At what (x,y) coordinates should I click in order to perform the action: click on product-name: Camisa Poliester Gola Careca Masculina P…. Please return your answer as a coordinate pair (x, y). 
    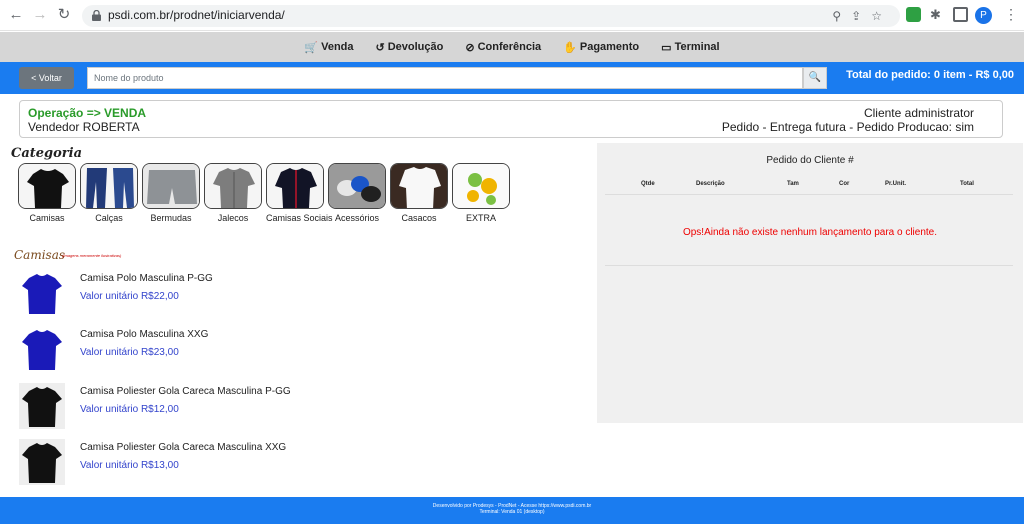
    Looking at the image, I should click on (185, 391).